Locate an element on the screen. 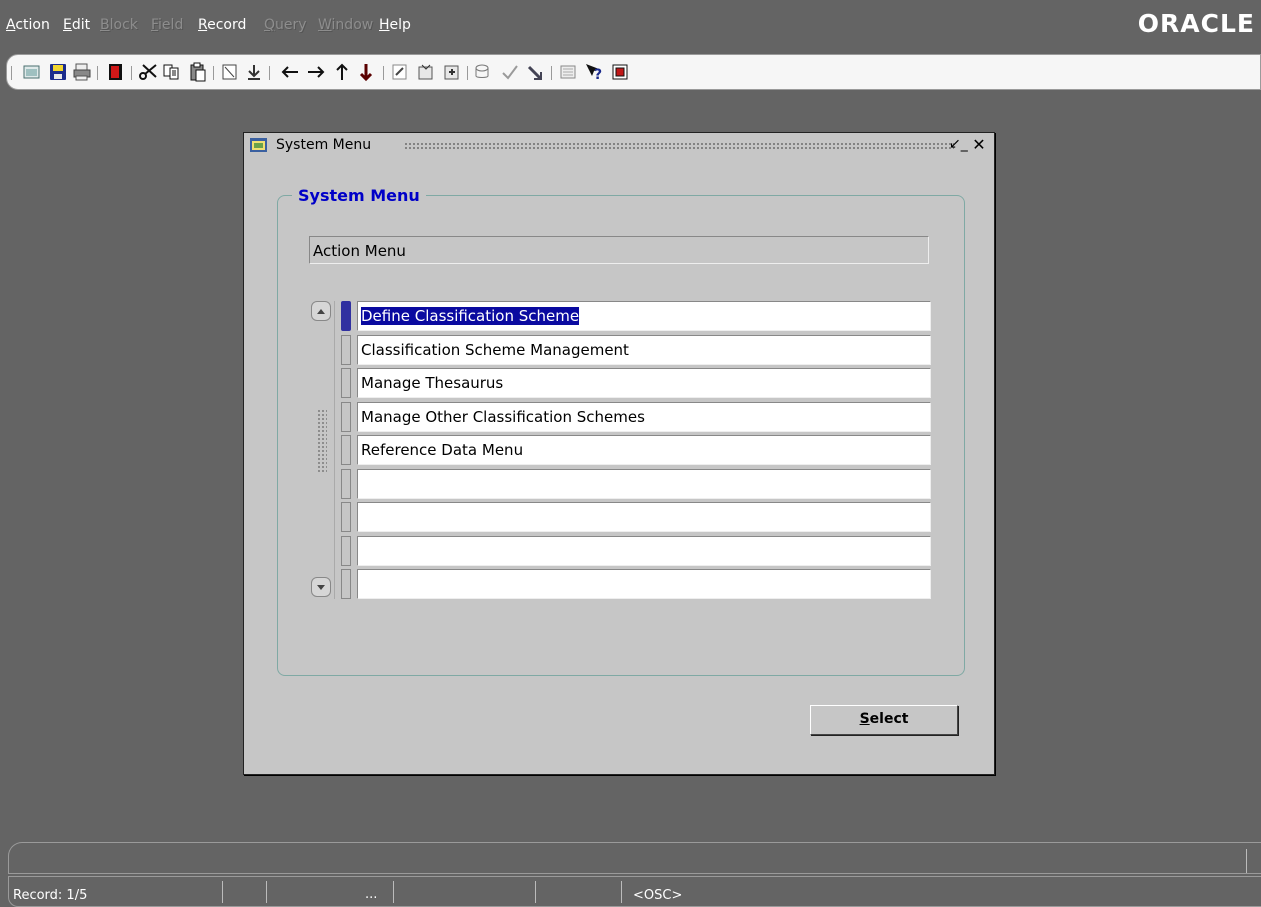 This screenshot has height=907, width=1261. scroll-thumb is located at coordinates (322, 441).